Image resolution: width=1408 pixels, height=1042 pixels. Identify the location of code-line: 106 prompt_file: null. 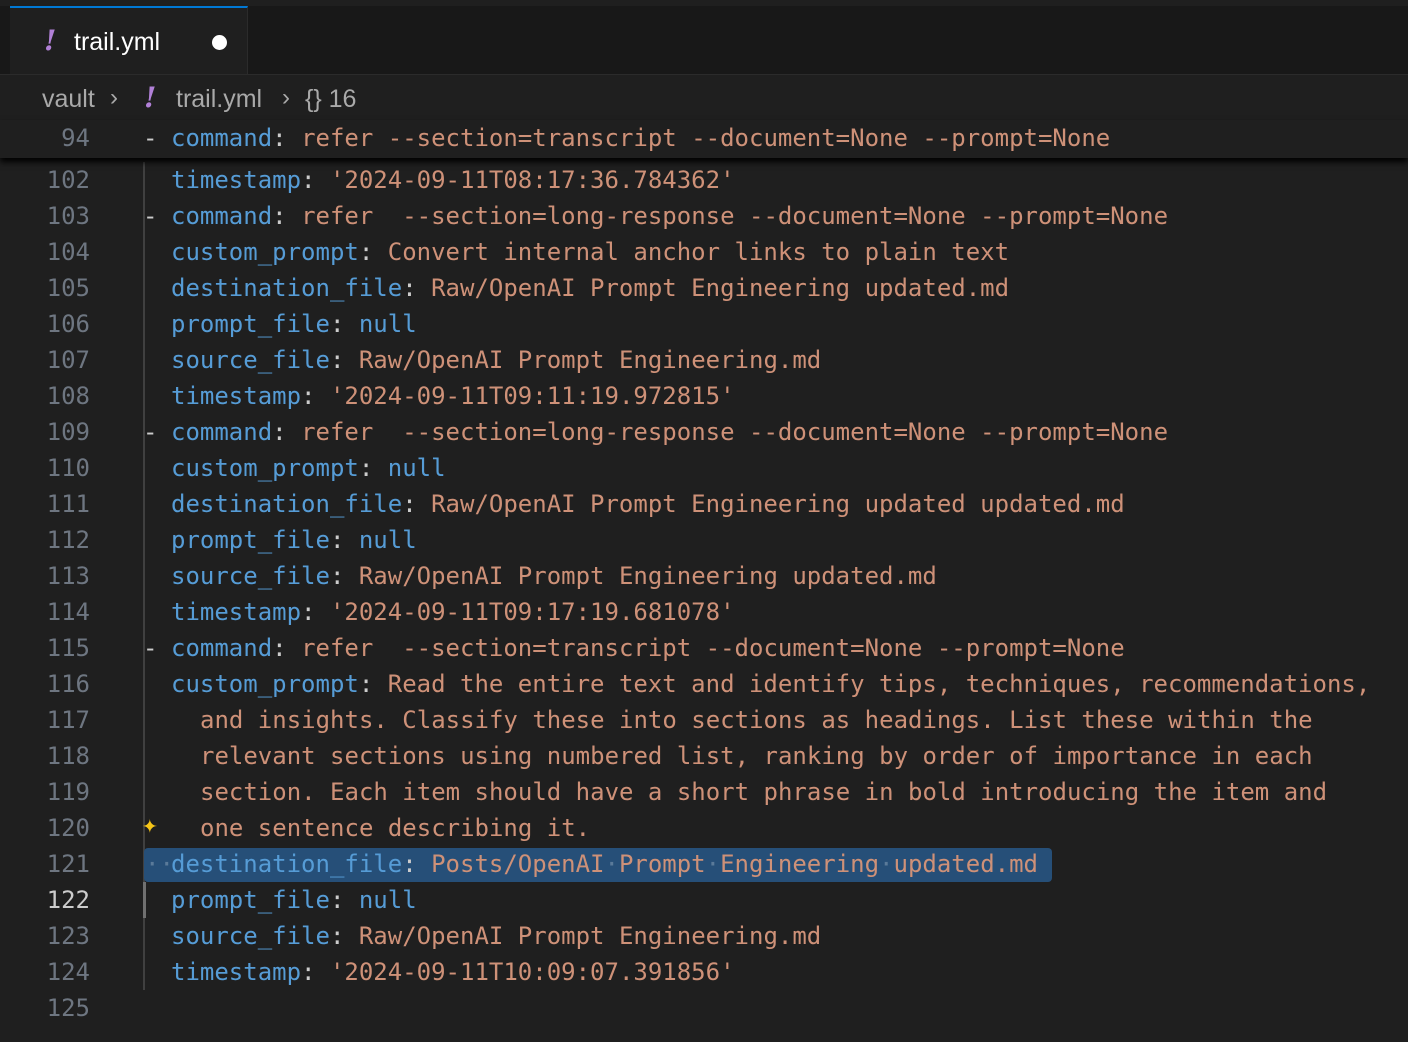
(704, 324).